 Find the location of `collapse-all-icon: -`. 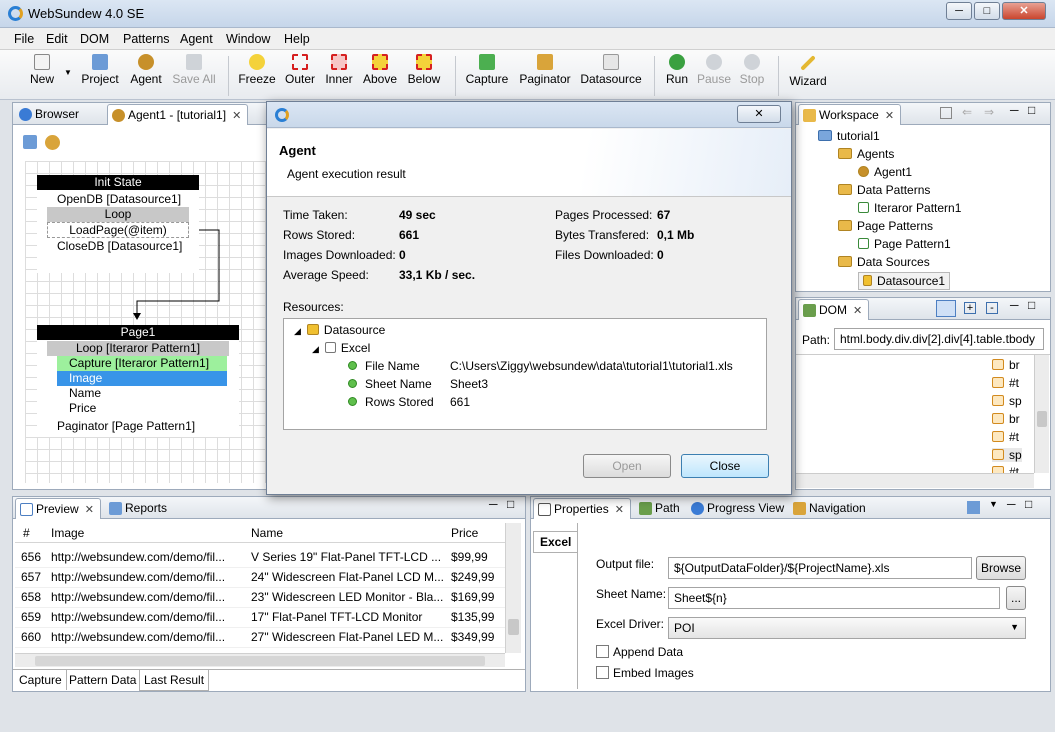

collapse-all-icon: - is located at coordinates (992, 308).